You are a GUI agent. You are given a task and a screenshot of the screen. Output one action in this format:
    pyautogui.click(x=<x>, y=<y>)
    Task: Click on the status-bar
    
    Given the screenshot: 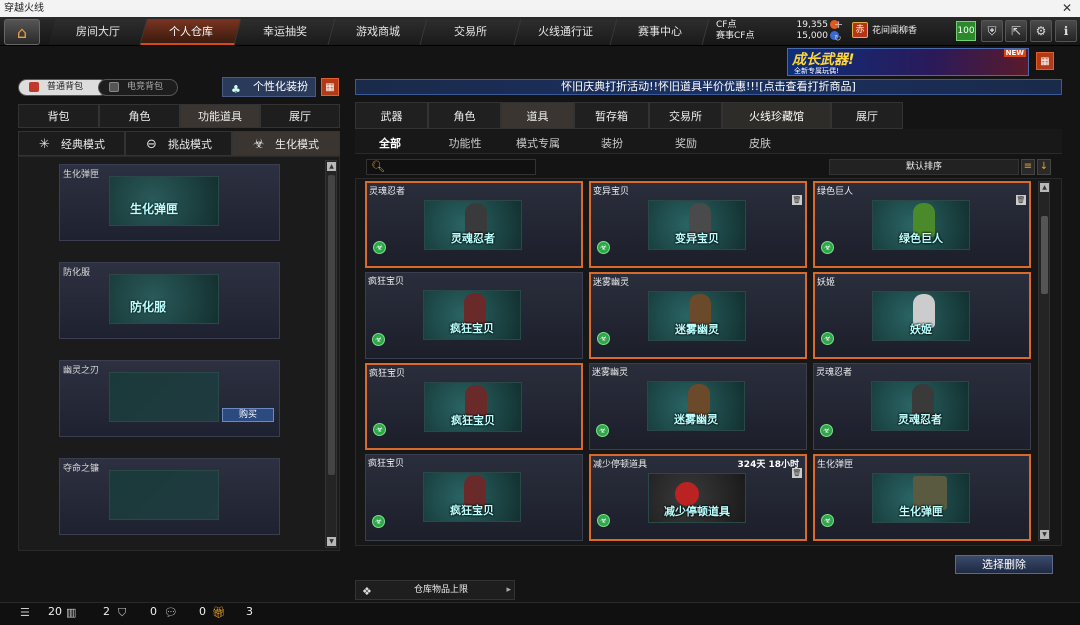 What is the action you would take?
    pyautogui.click(x=540, y=613)
    